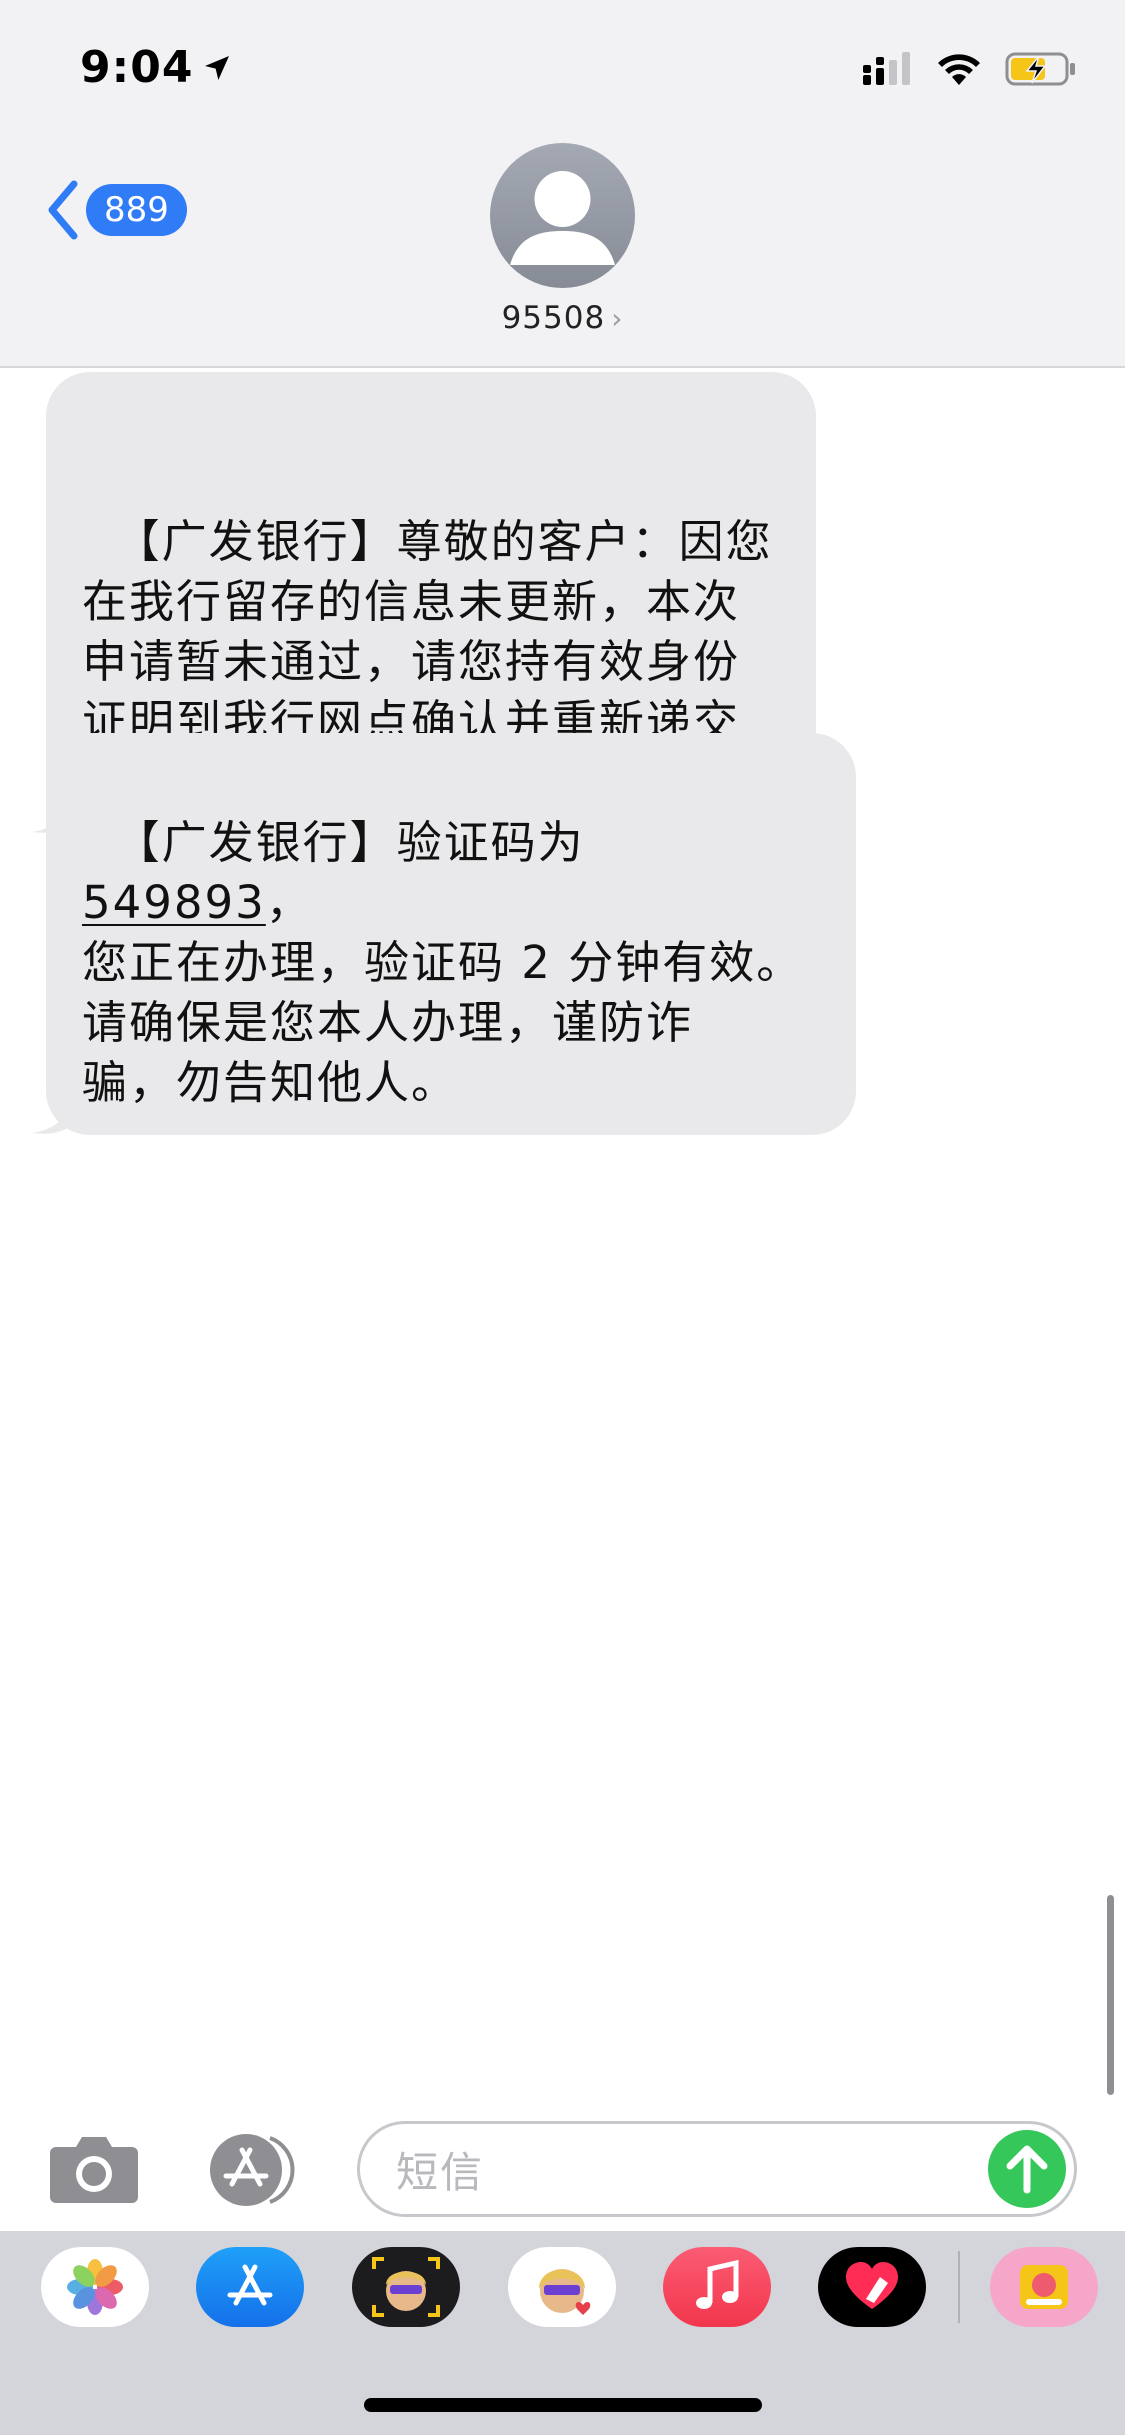 This screenshot has height=2435, width=1125. I want to click on scrollbar, so click(1110, 1995).